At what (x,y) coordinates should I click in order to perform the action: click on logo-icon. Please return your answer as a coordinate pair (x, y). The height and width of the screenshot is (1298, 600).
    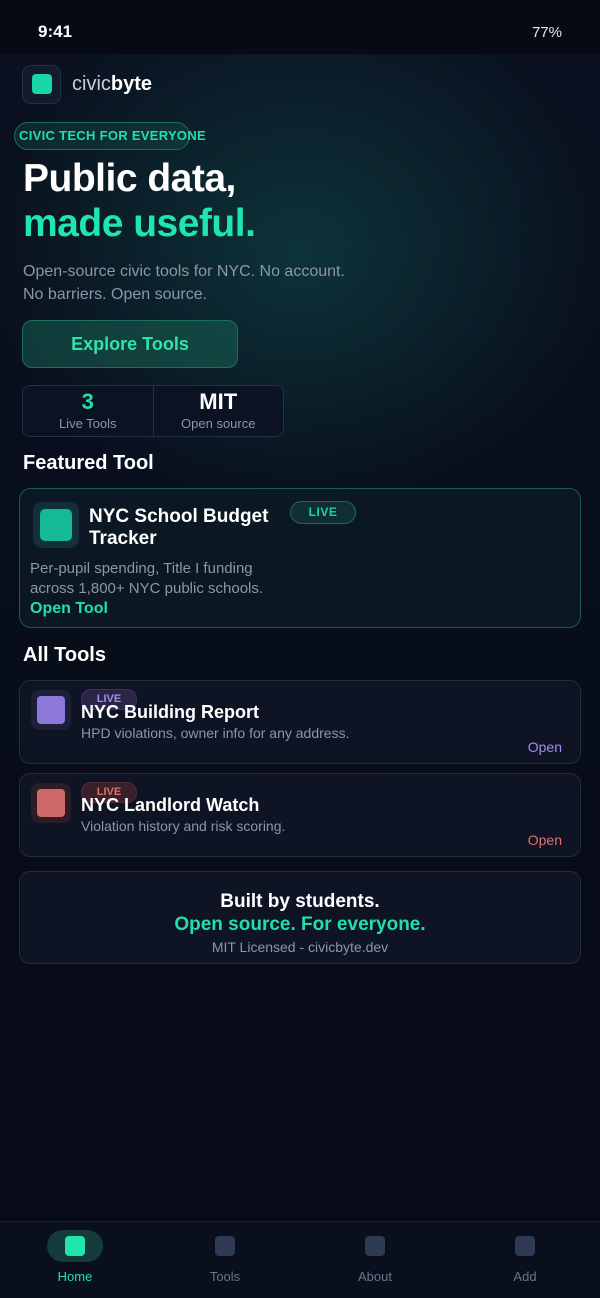
    Looking at the image, I should click on (41, 84).